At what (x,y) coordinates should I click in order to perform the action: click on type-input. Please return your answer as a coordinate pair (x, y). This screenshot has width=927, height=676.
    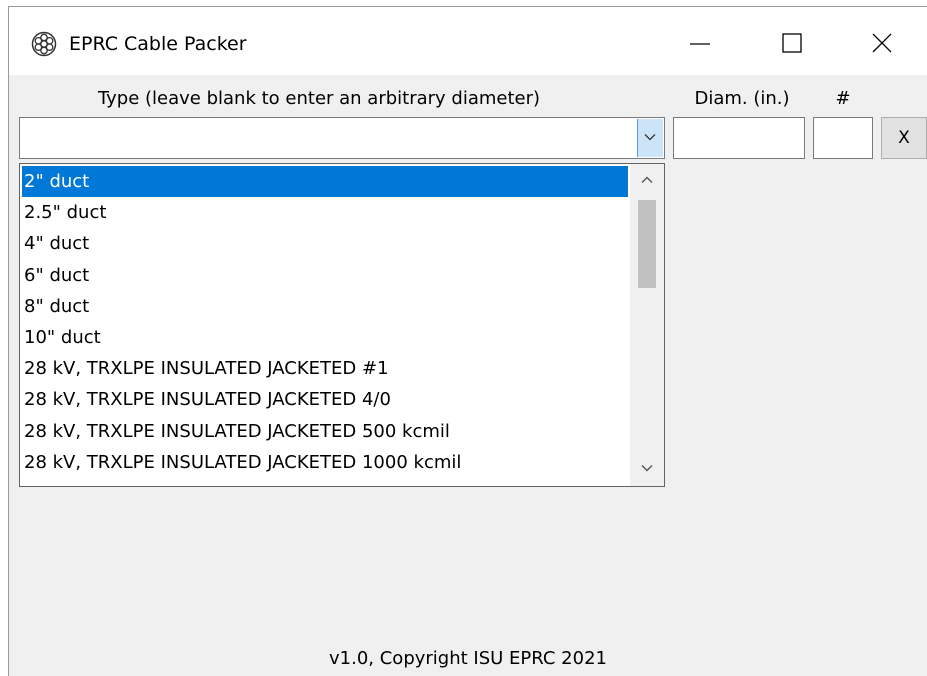
    Looking at the image, I should click on (325, 138).